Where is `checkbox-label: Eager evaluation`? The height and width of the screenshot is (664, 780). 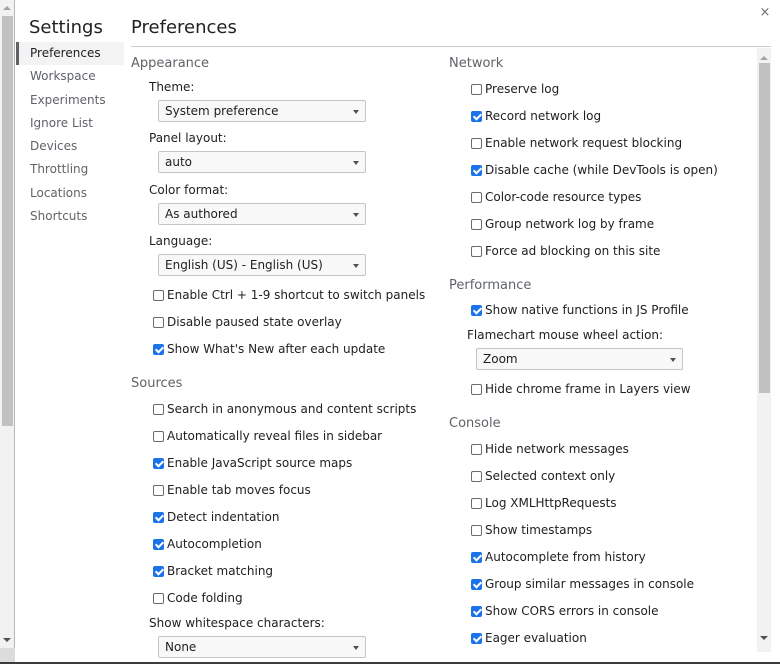 checkbox-label: Eager evaluation is located at coordinates (536, 638).